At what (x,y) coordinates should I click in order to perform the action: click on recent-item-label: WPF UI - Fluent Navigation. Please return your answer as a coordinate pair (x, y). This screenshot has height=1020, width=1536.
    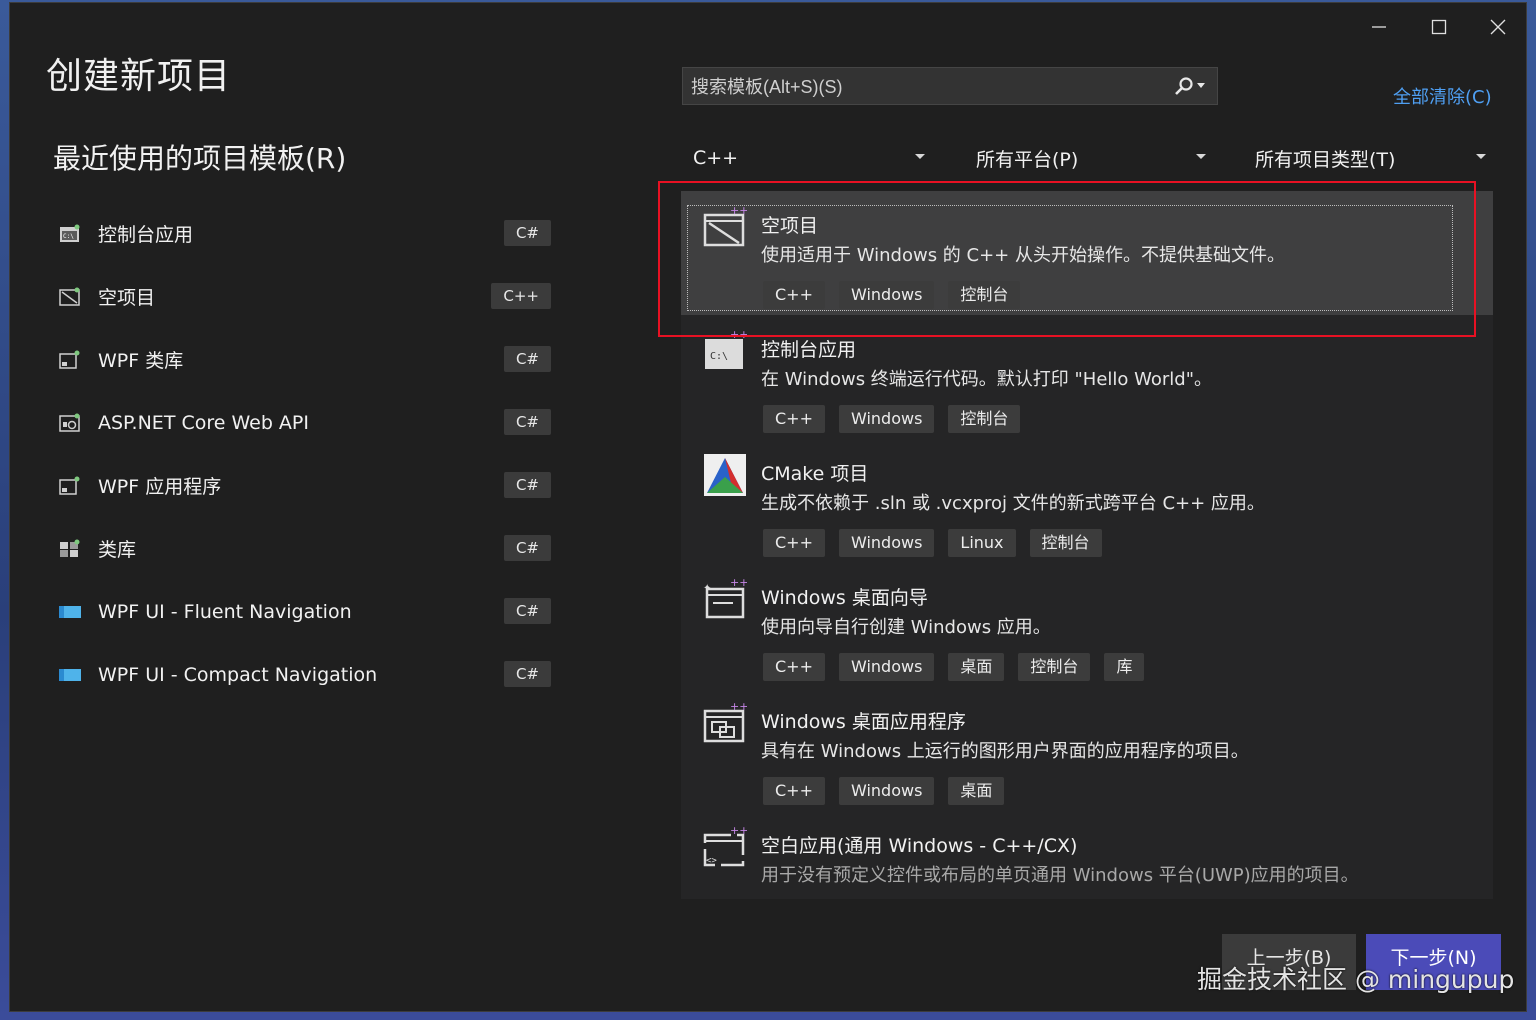
    Looking at the image, I should click on (225, 611).